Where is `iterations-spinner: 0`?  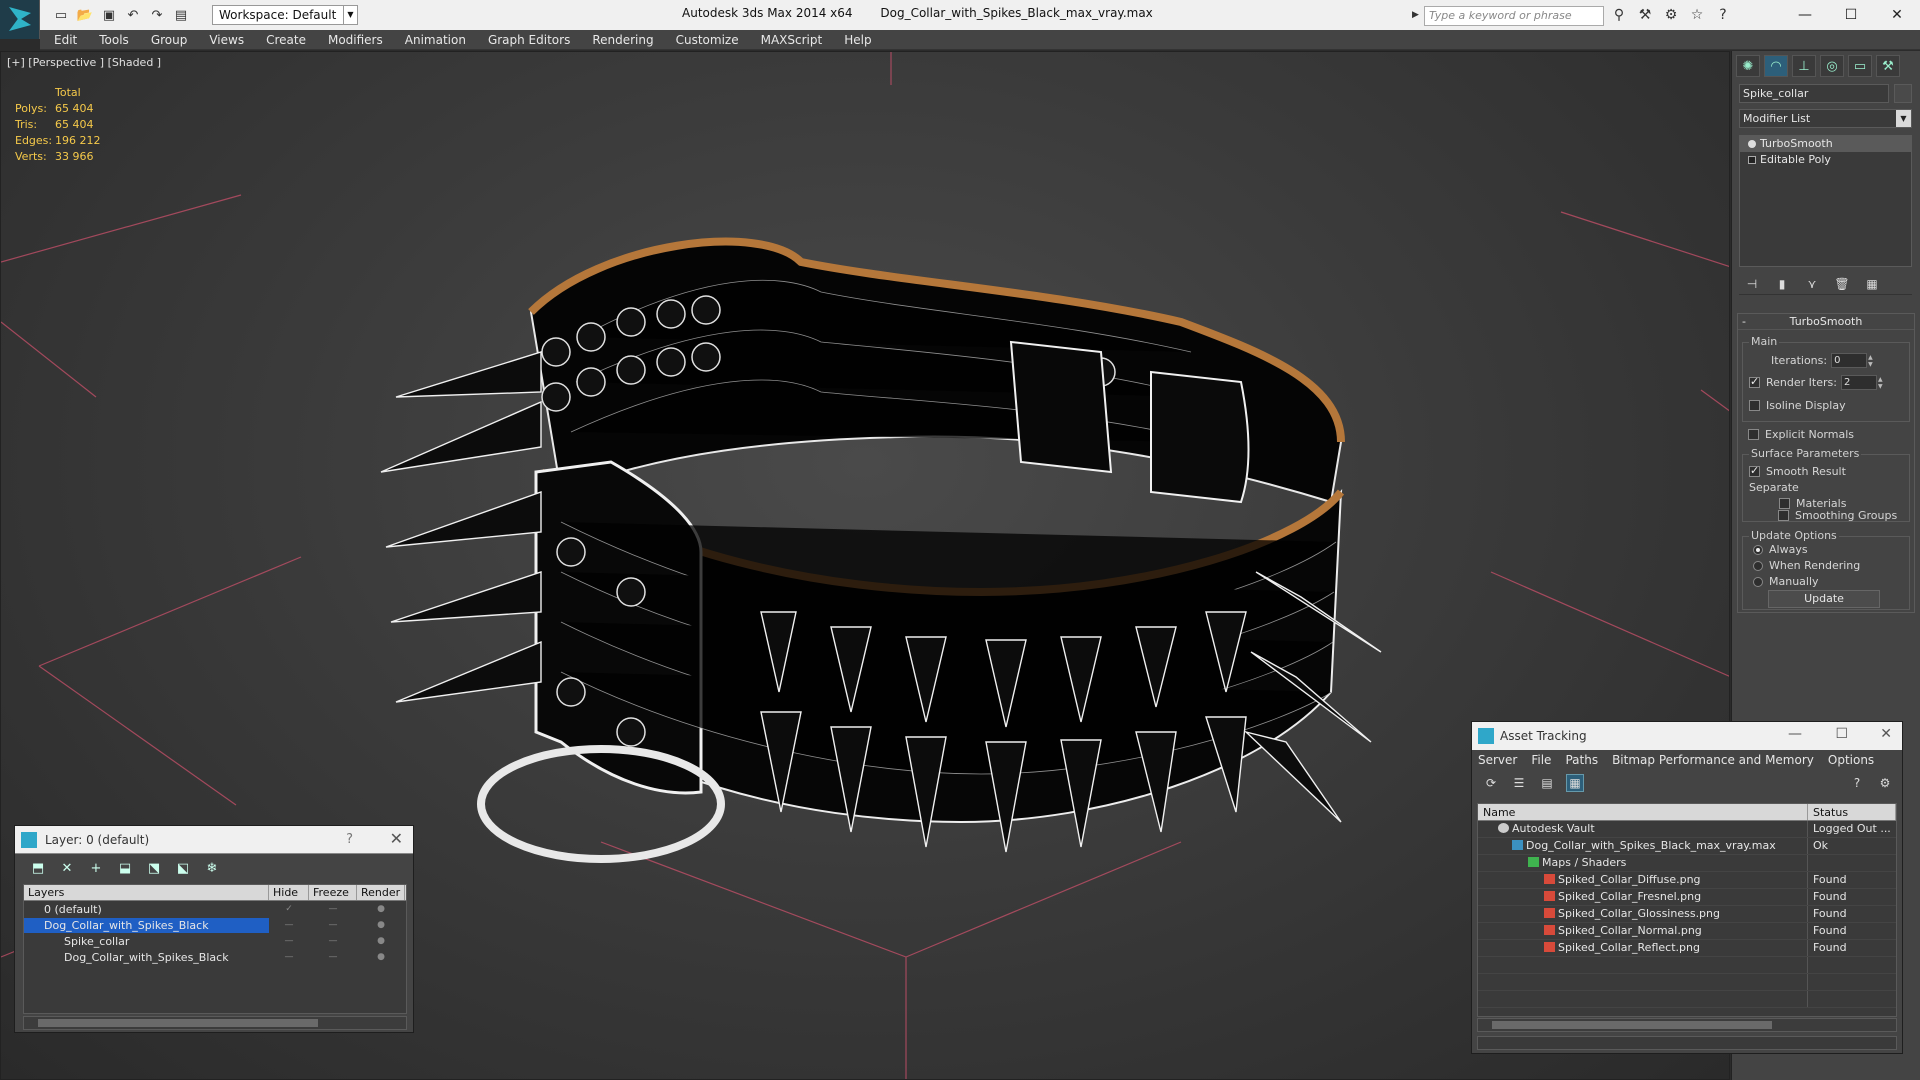
iterations-spinner: 0 is located at coordinates (1849, 360).